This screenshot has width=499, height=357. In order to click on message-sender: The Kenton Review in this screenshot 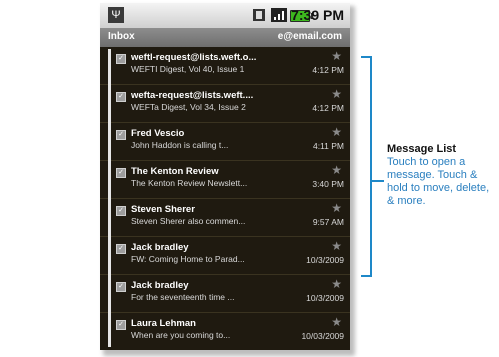, I will do `click(175, 171)`.